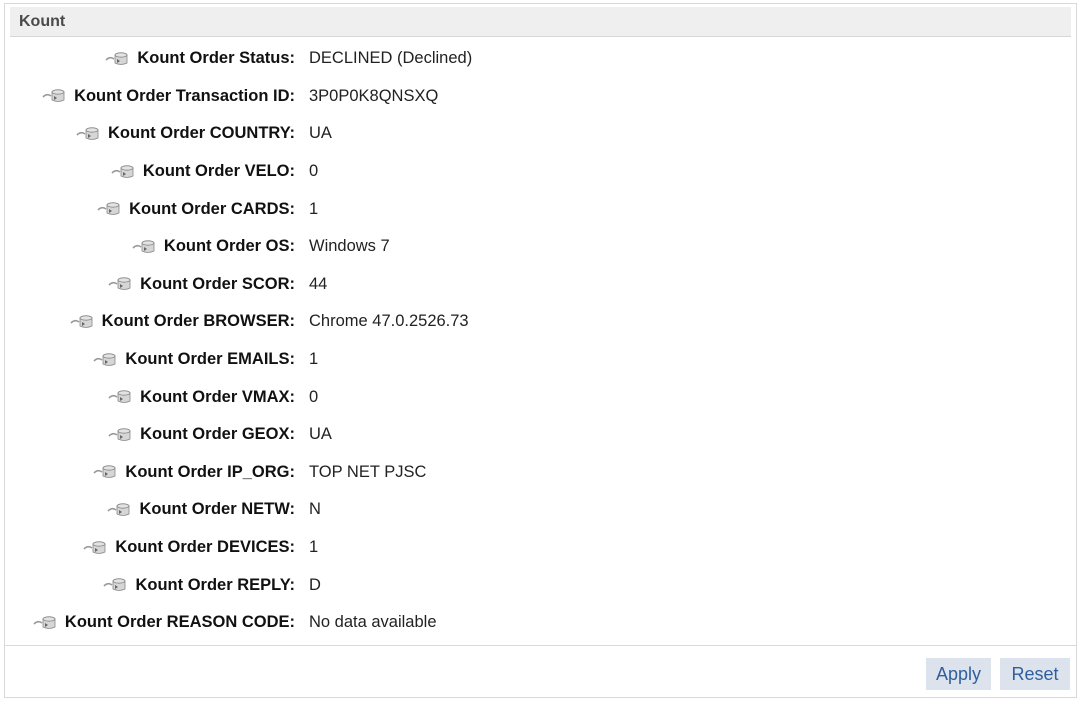 The height and width of the screenshot is (702, 1081). Describe the element at coordinates (217, 283) in the screenshot. I see `field-label: Kount Order SCOR:` at that location.